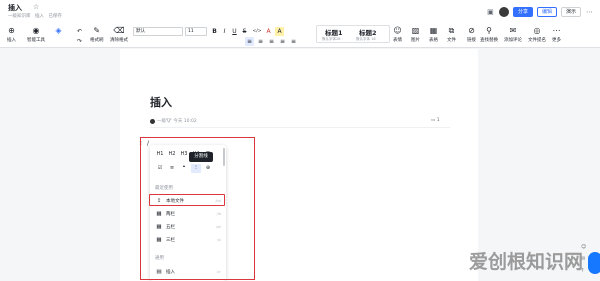 Image resolution: width=600 pixels, height=281 pixels. What do you see at coordinates (249, 41) in the screenshot?
I see `align-left-button: ≡` at bounding box center [249, 41].